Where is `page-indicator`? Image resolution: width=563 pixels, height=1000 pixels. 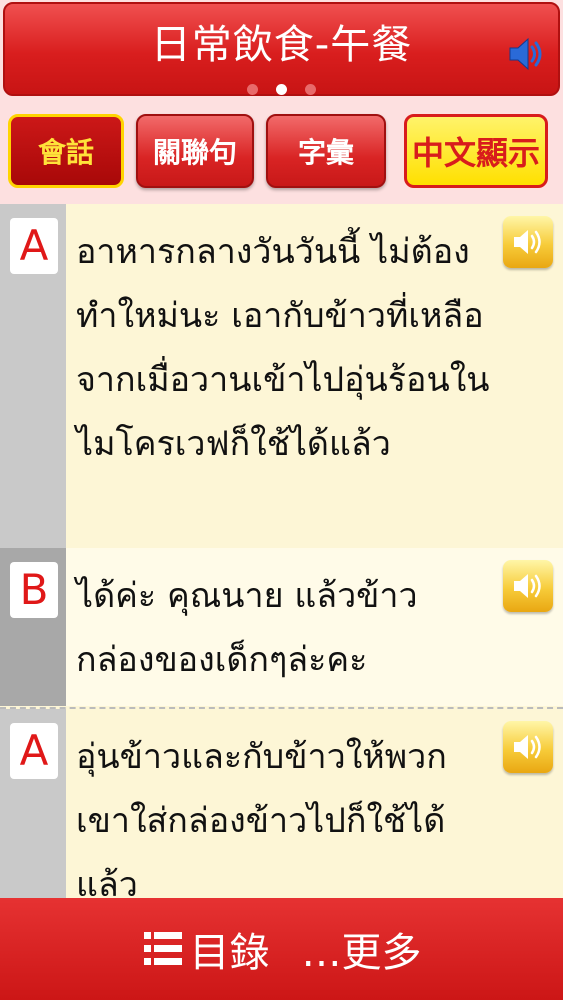
page-indicator is located at coordinates (281, 89).